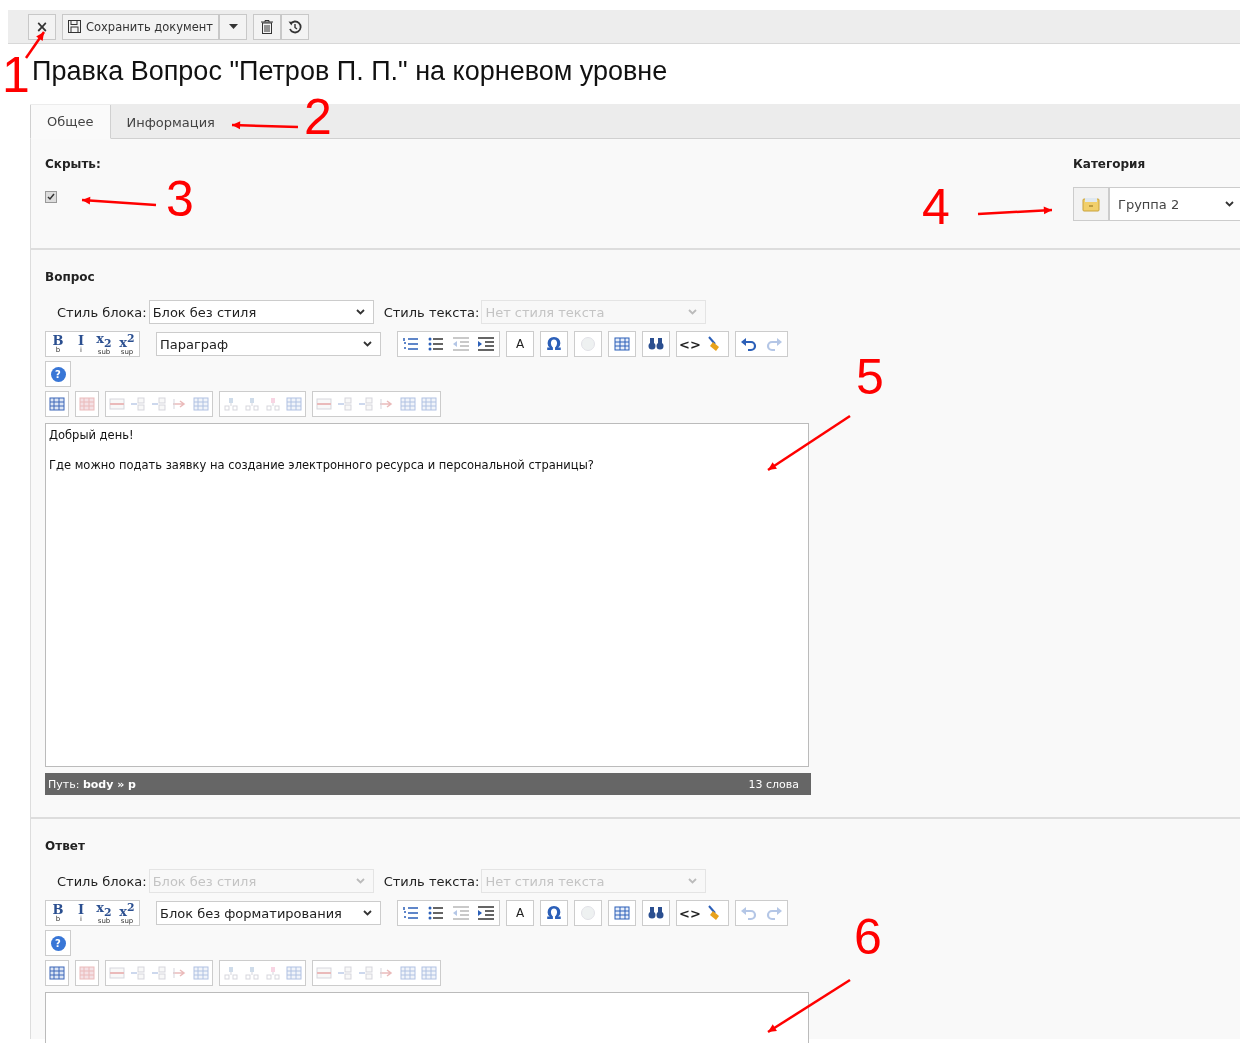  I want to click on annotation-arrow, so click(265, 125).